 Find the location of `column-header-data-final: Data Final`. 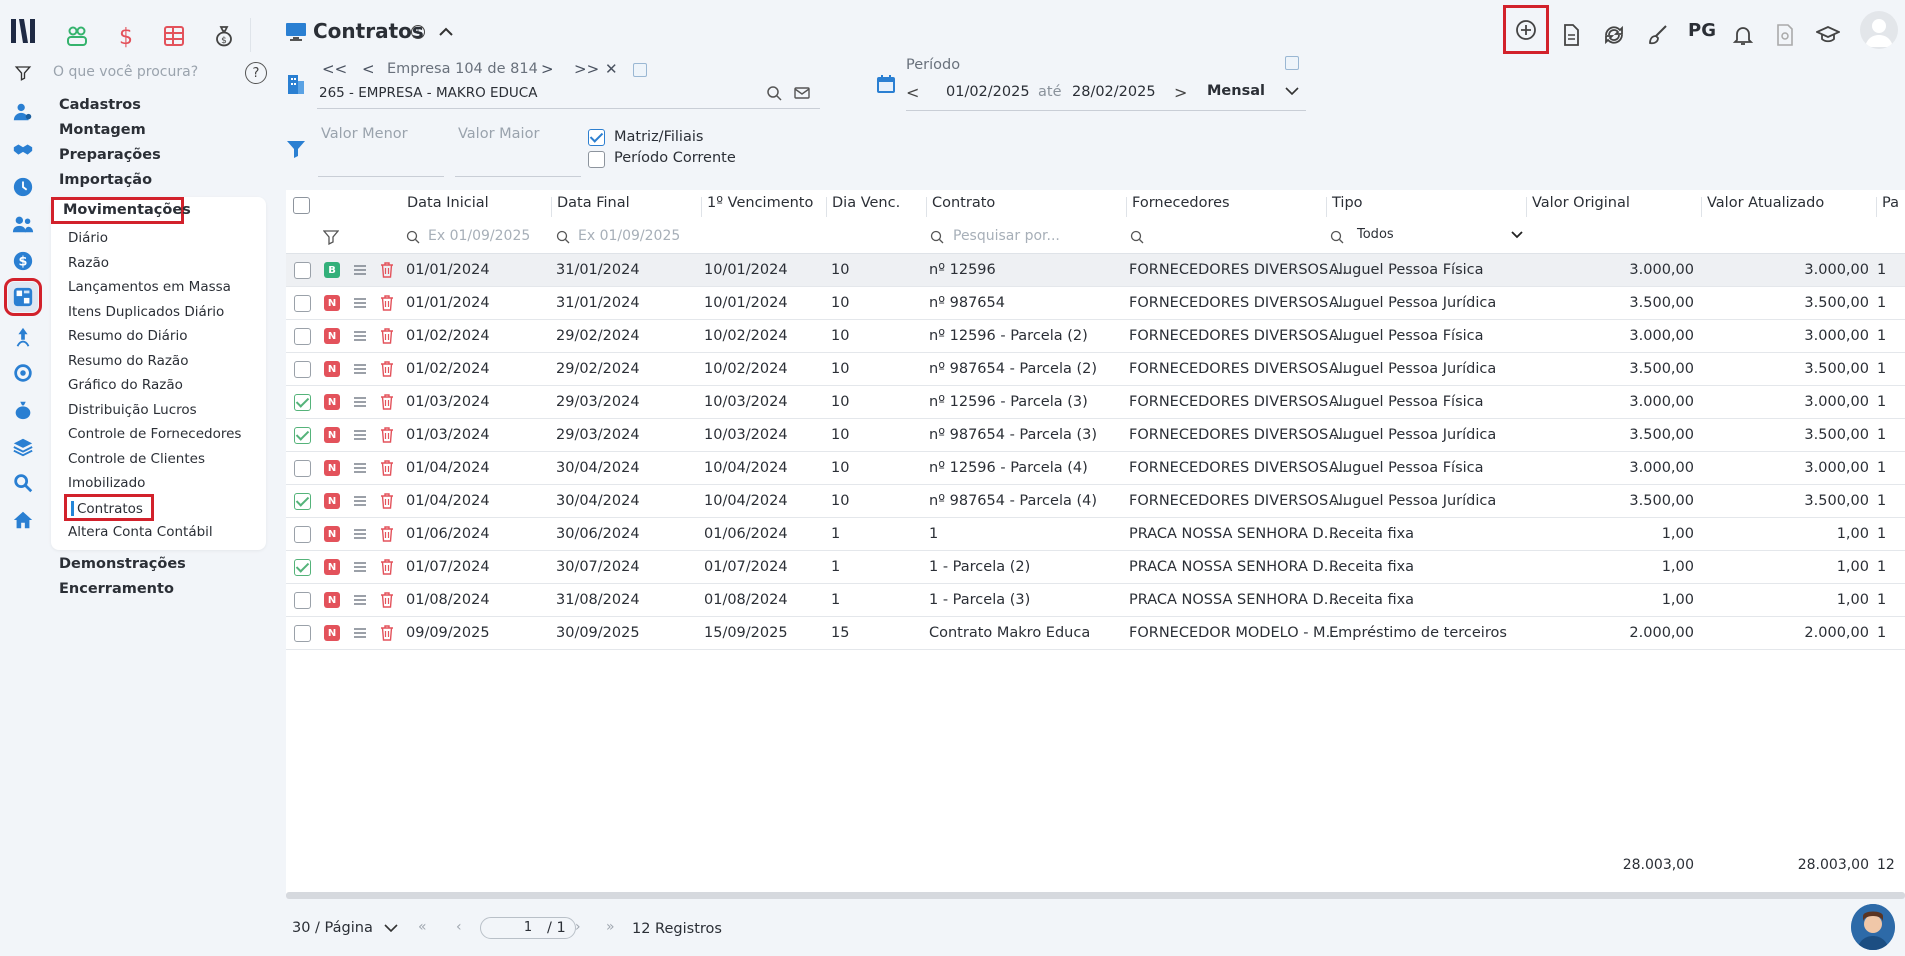

column-header-data-final: Data Final is located at coordinates (593, 203).